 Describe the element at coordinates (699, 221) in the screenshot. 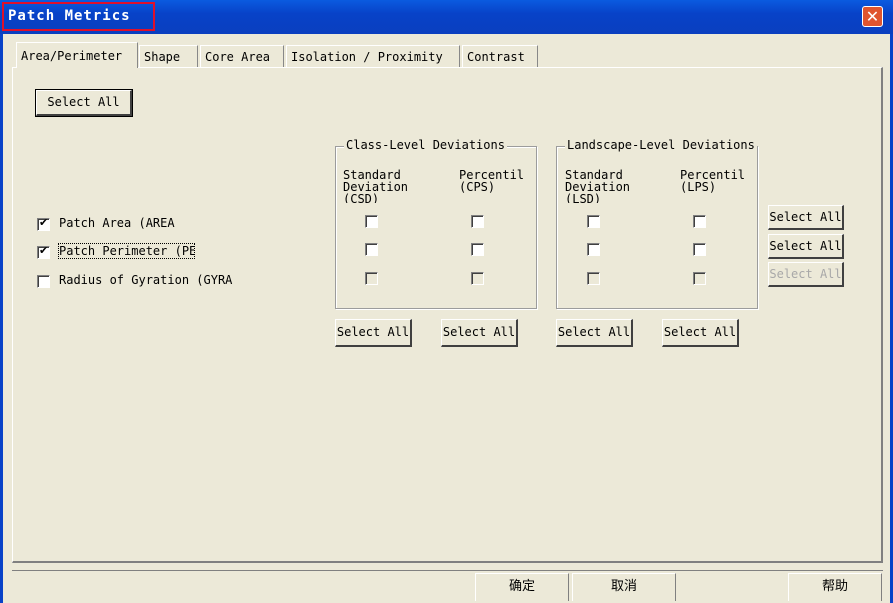

I see `landscape-percentile-area-checkbox` at that location.